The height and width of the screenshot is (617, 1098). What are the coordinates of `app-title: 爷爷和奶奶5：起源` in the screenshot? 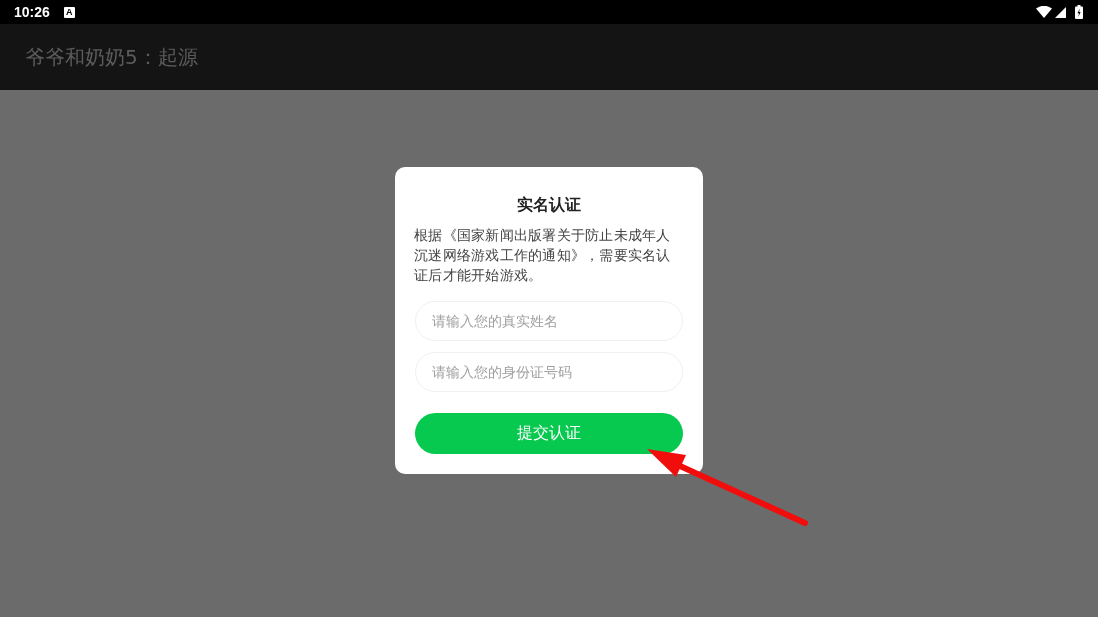 It's located at (111, 57).